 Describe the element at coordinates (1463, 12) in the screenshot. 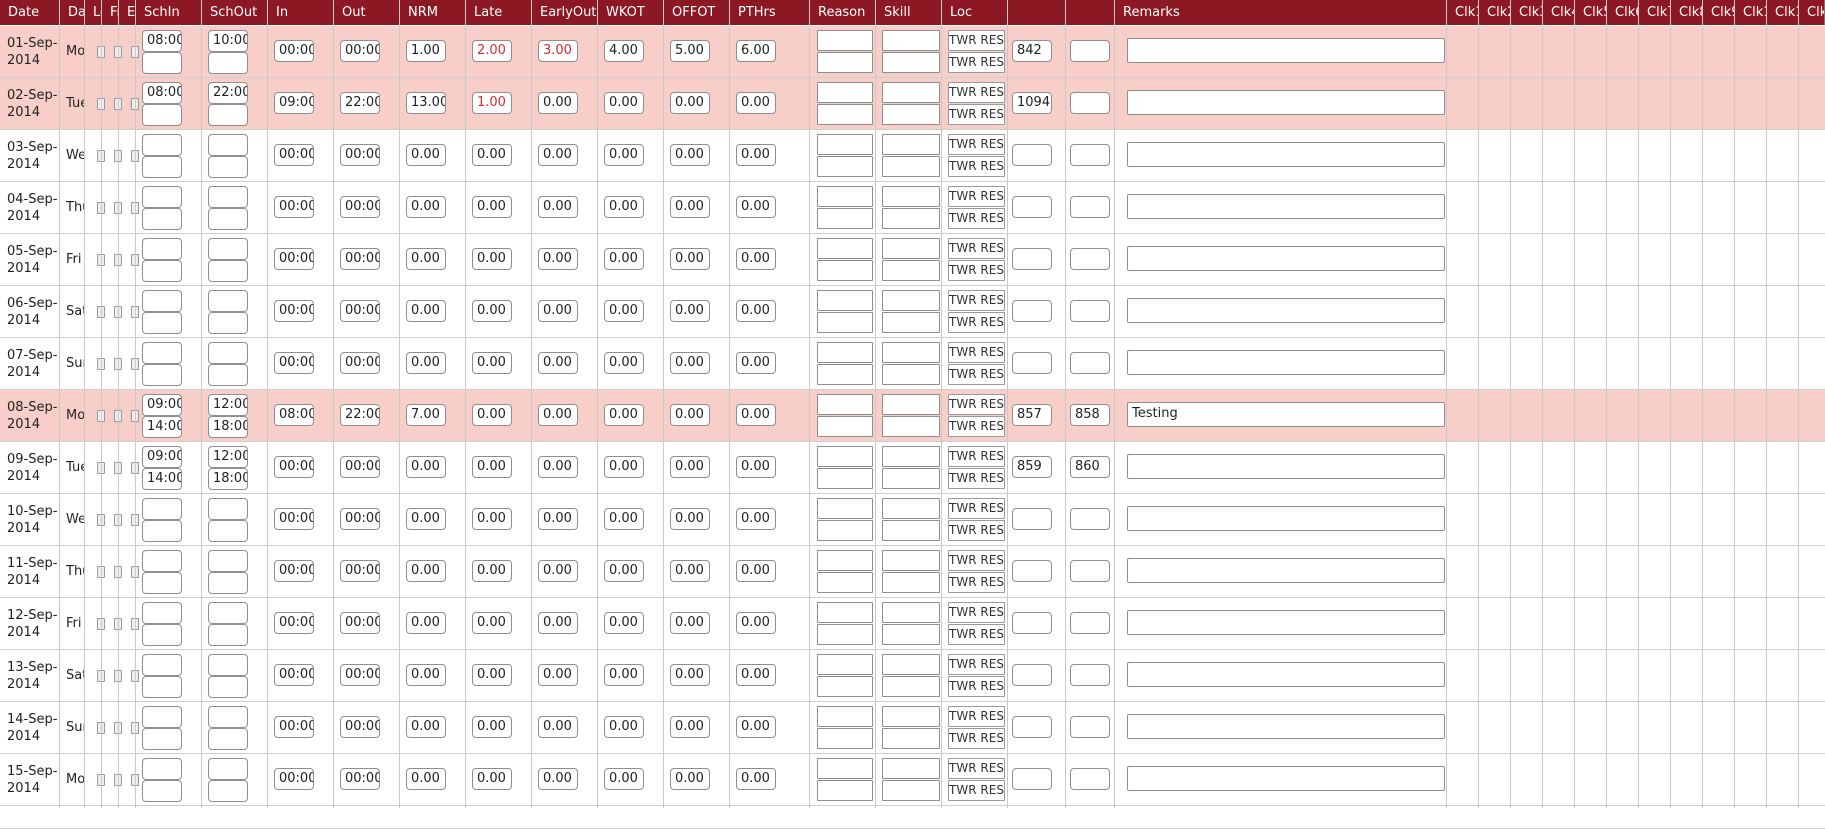

I see `header-clk1: Clk1` at that location.